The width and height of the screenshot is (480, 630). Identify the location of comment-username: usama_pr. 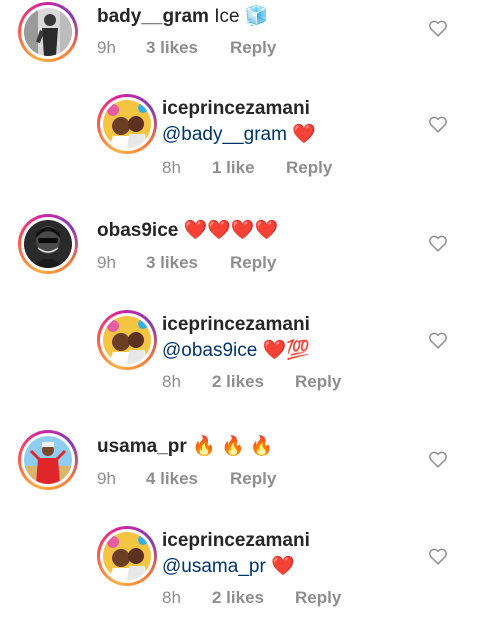
(142, 446).